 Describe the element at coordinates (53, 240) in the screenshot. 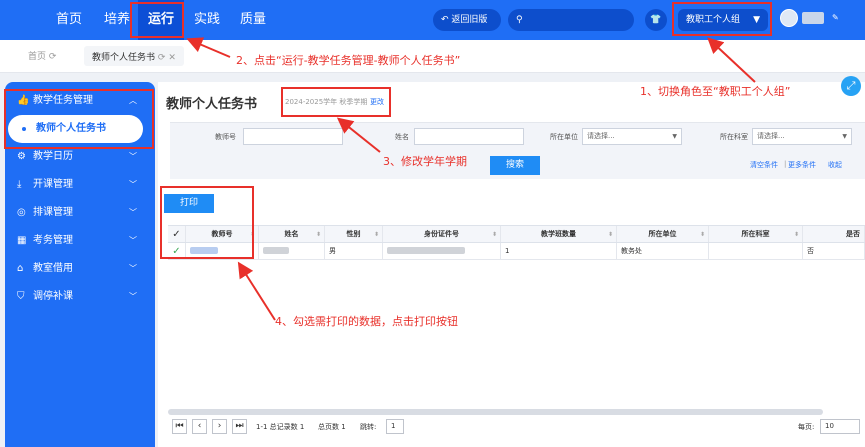

I see `sidebar-item-label: 考务管理` at that location.